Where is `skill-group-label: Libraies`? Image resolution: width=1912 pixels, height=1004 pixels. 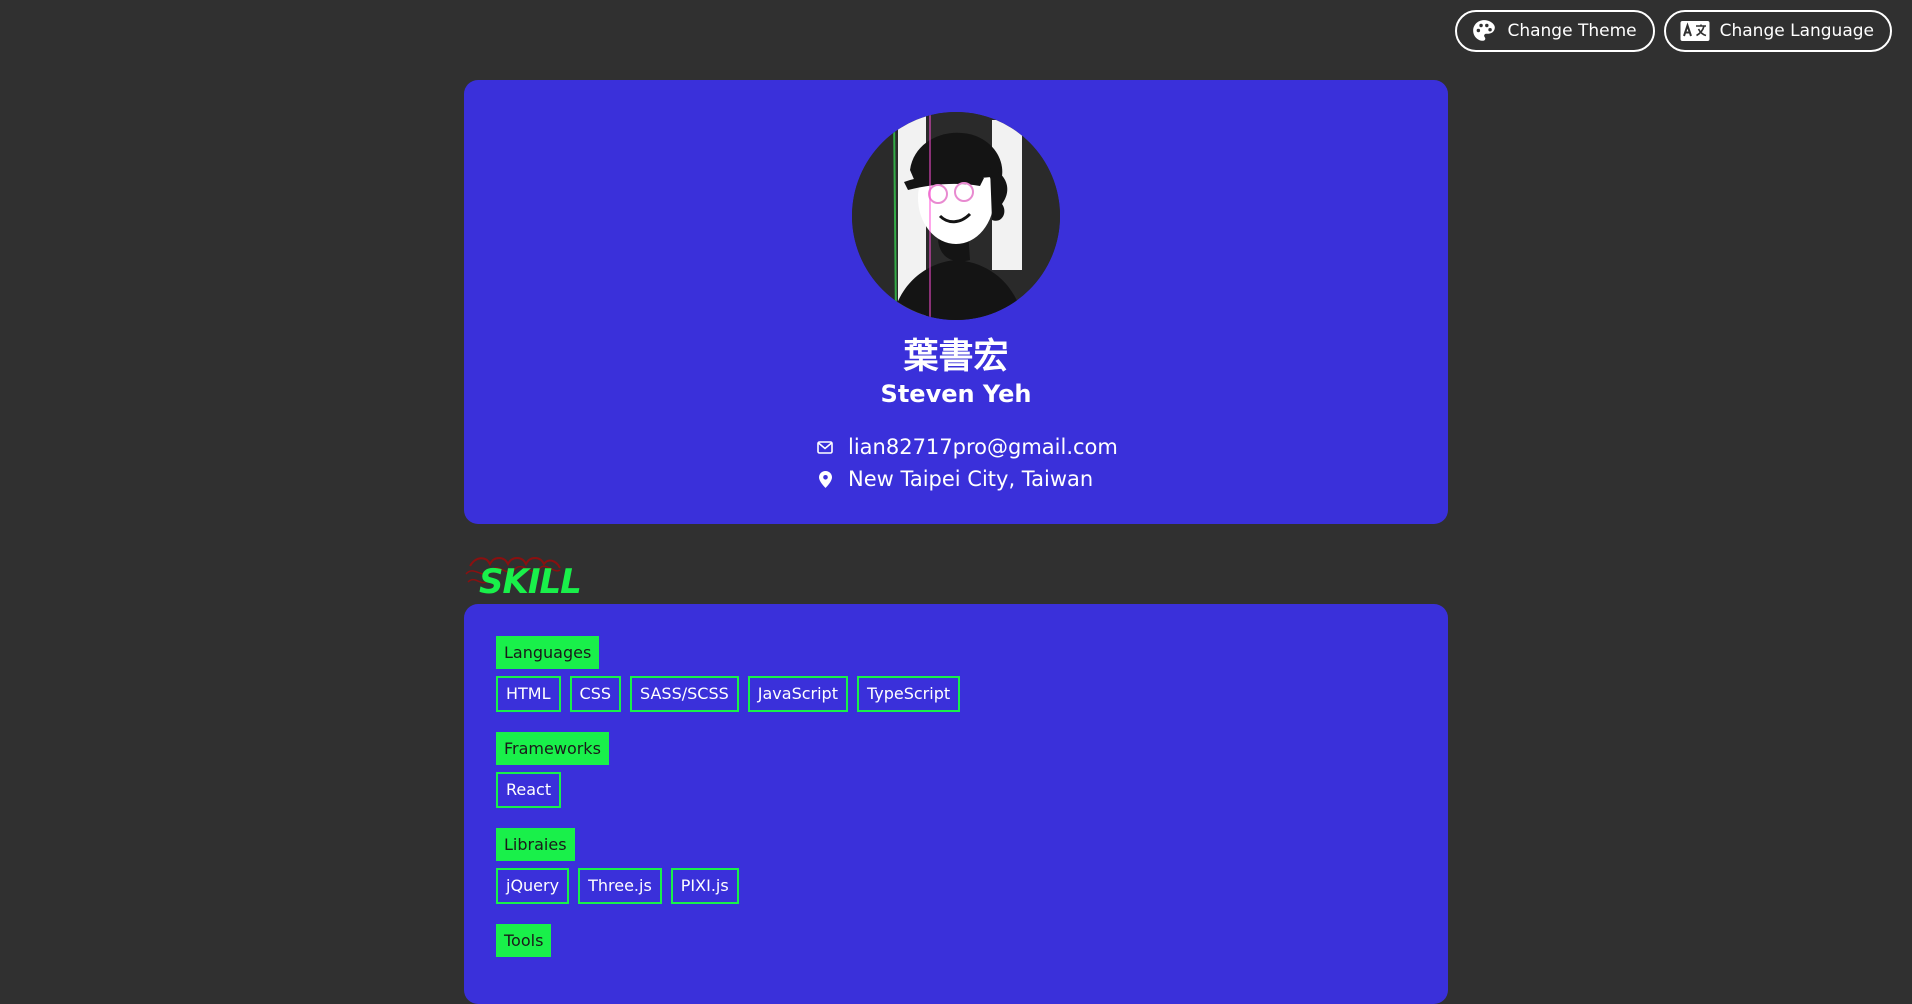
skill-group-label: Libraies is located at coordinates (535, 844).